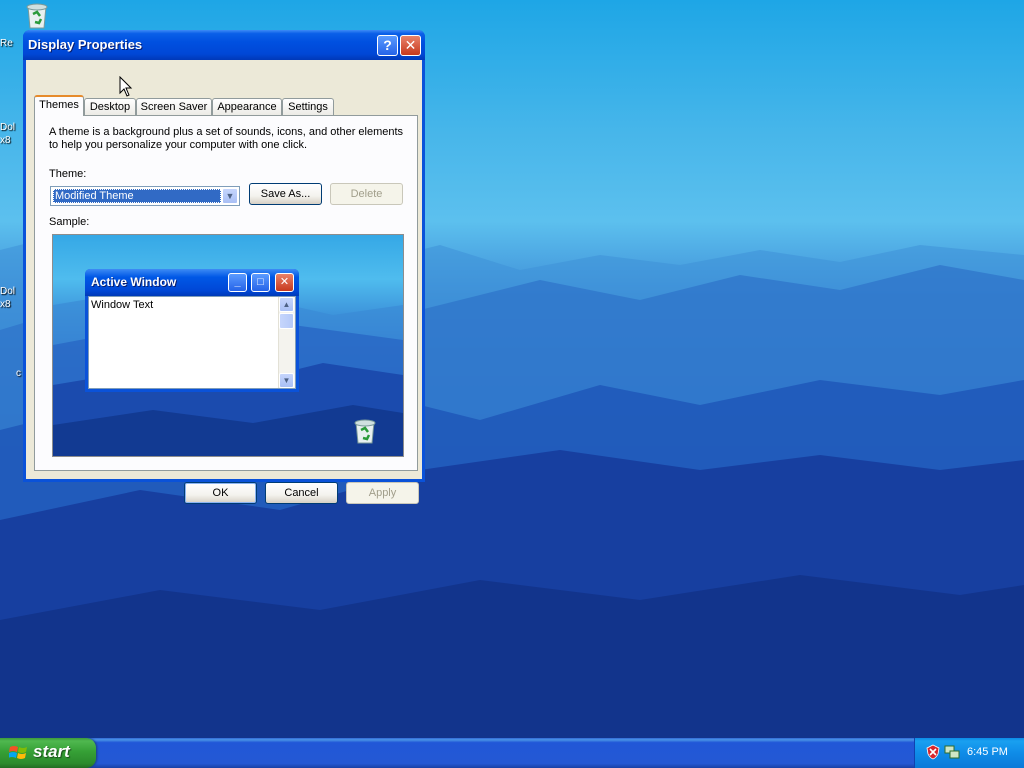 This screenshot has width=1024, height=768. Describe the element at coordinates (230, 196) in the screenshot. I see `chevron-down-icon: ▼` at that location.